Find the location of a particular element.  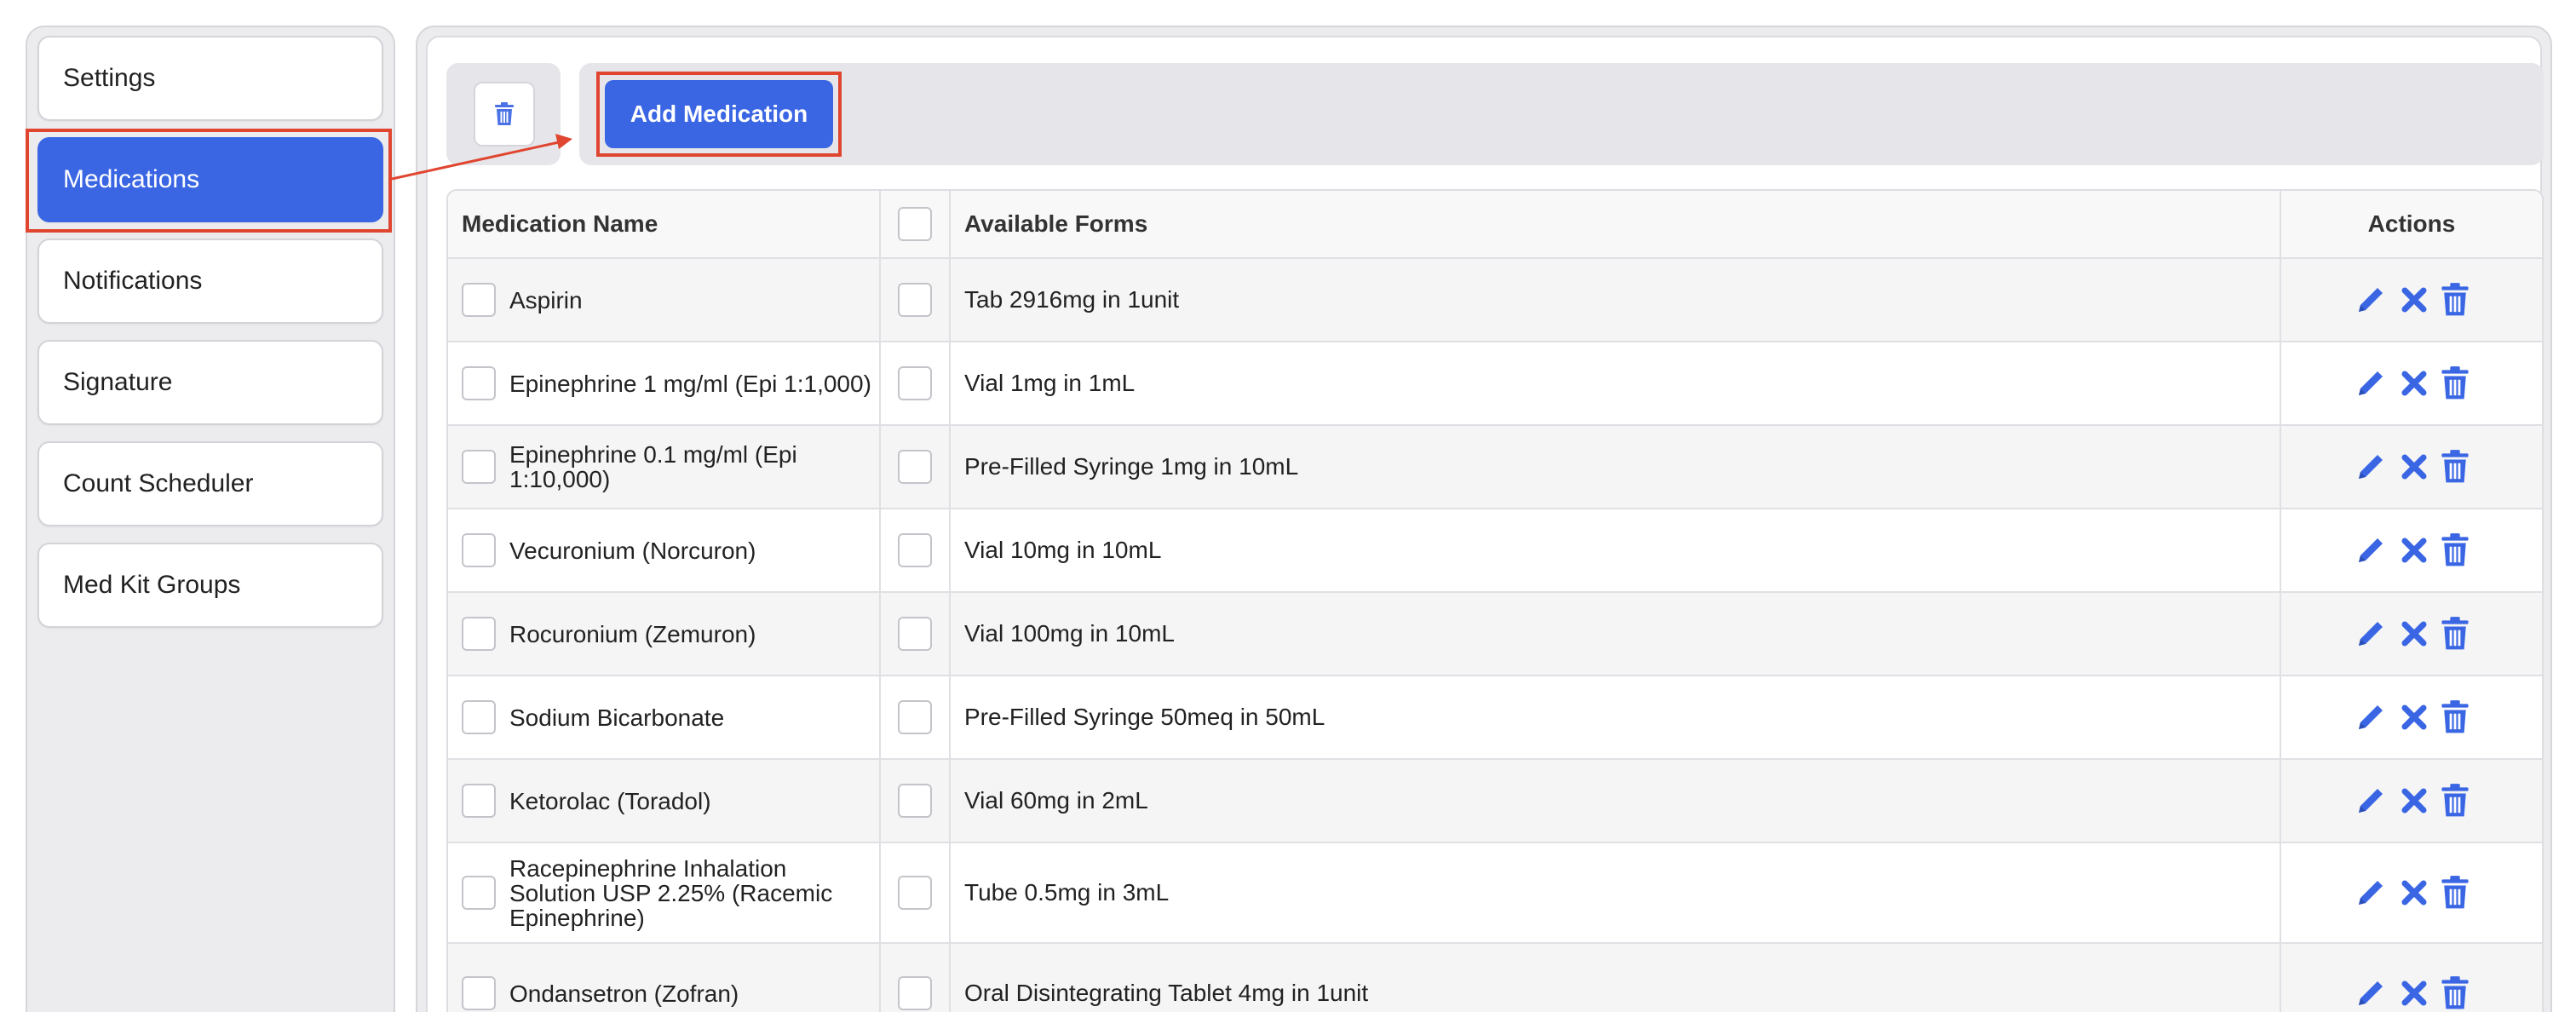

available-form-cell: Tube 0.5mg in 3mL is located at coordinates (1614, 893).